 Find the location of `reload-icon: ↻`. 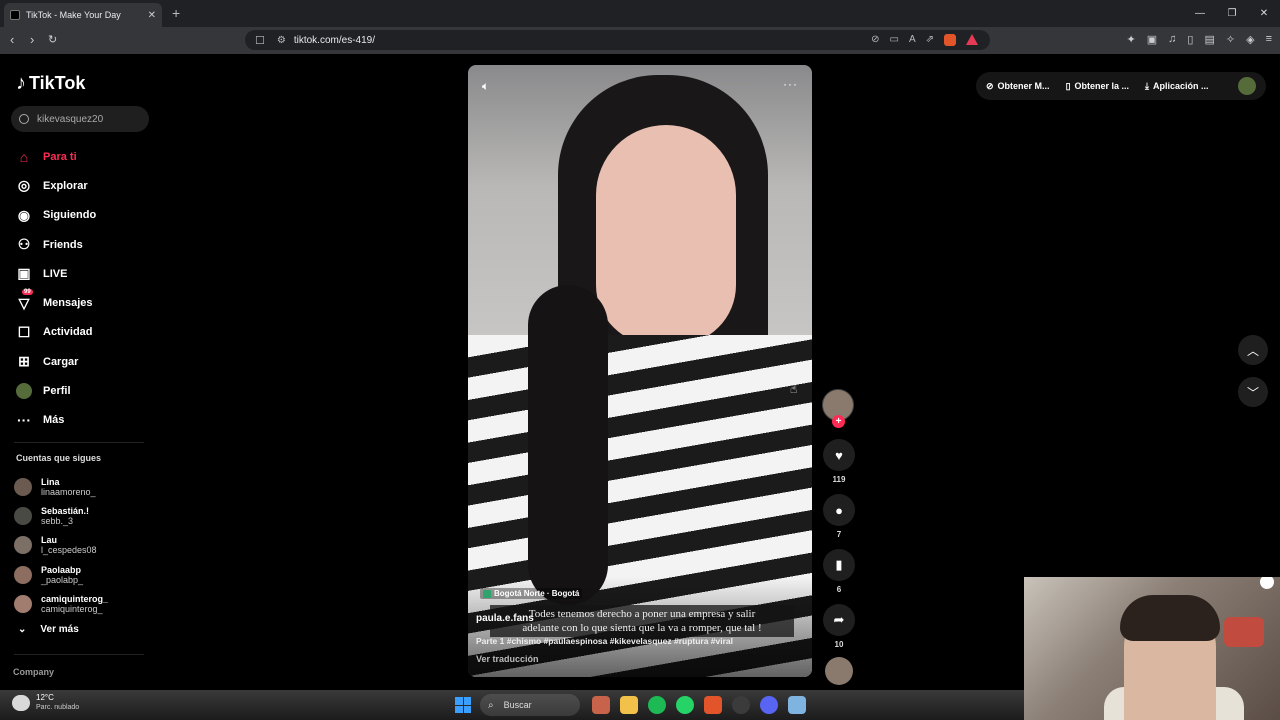

reload-icon: ↻ is located at coordinates (52, 39).